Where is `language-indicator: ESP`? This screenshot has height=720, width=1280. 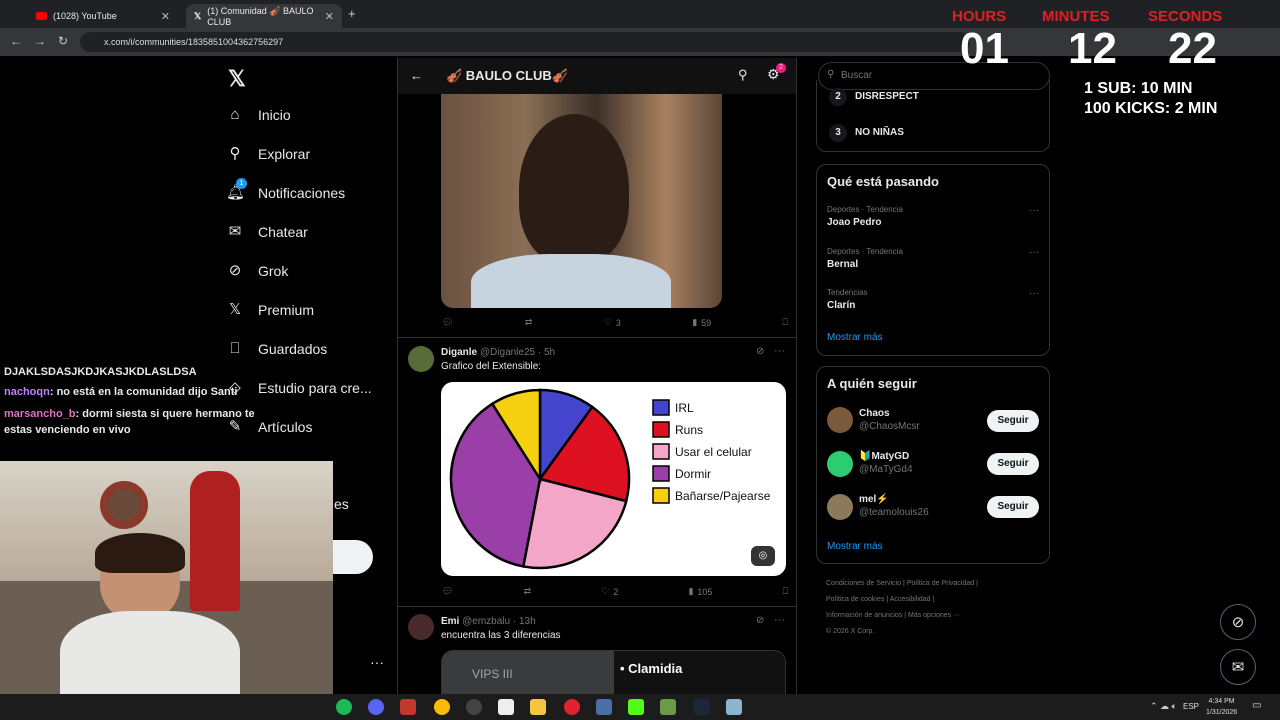 language-indicator: ESP is located at coordinates (1191, 706).